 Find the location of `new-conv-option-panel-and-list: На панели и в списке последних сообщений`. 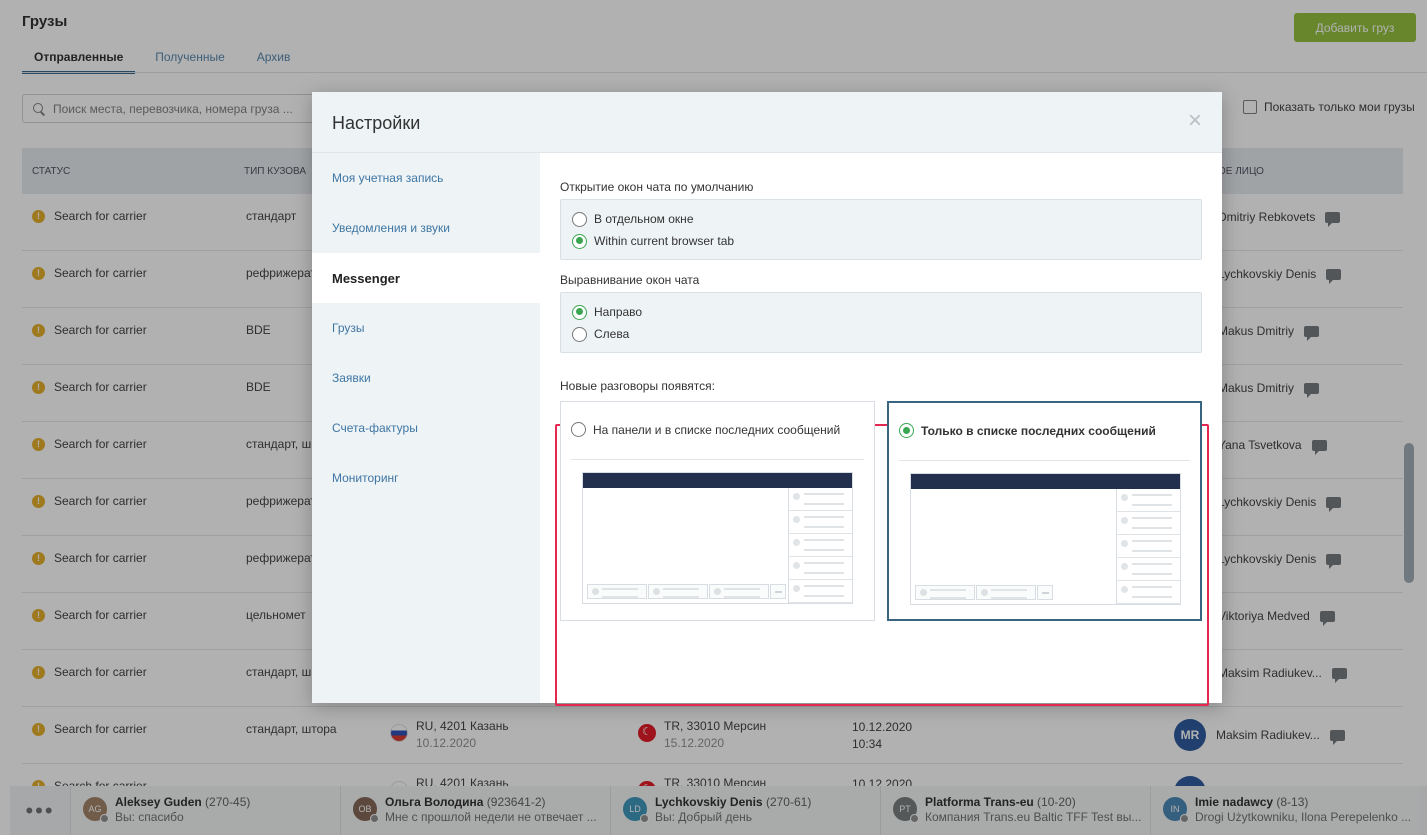

new-conv-option-panel-and-list: На панели и в списке последних сообщений is located at coordinates (717, 511).